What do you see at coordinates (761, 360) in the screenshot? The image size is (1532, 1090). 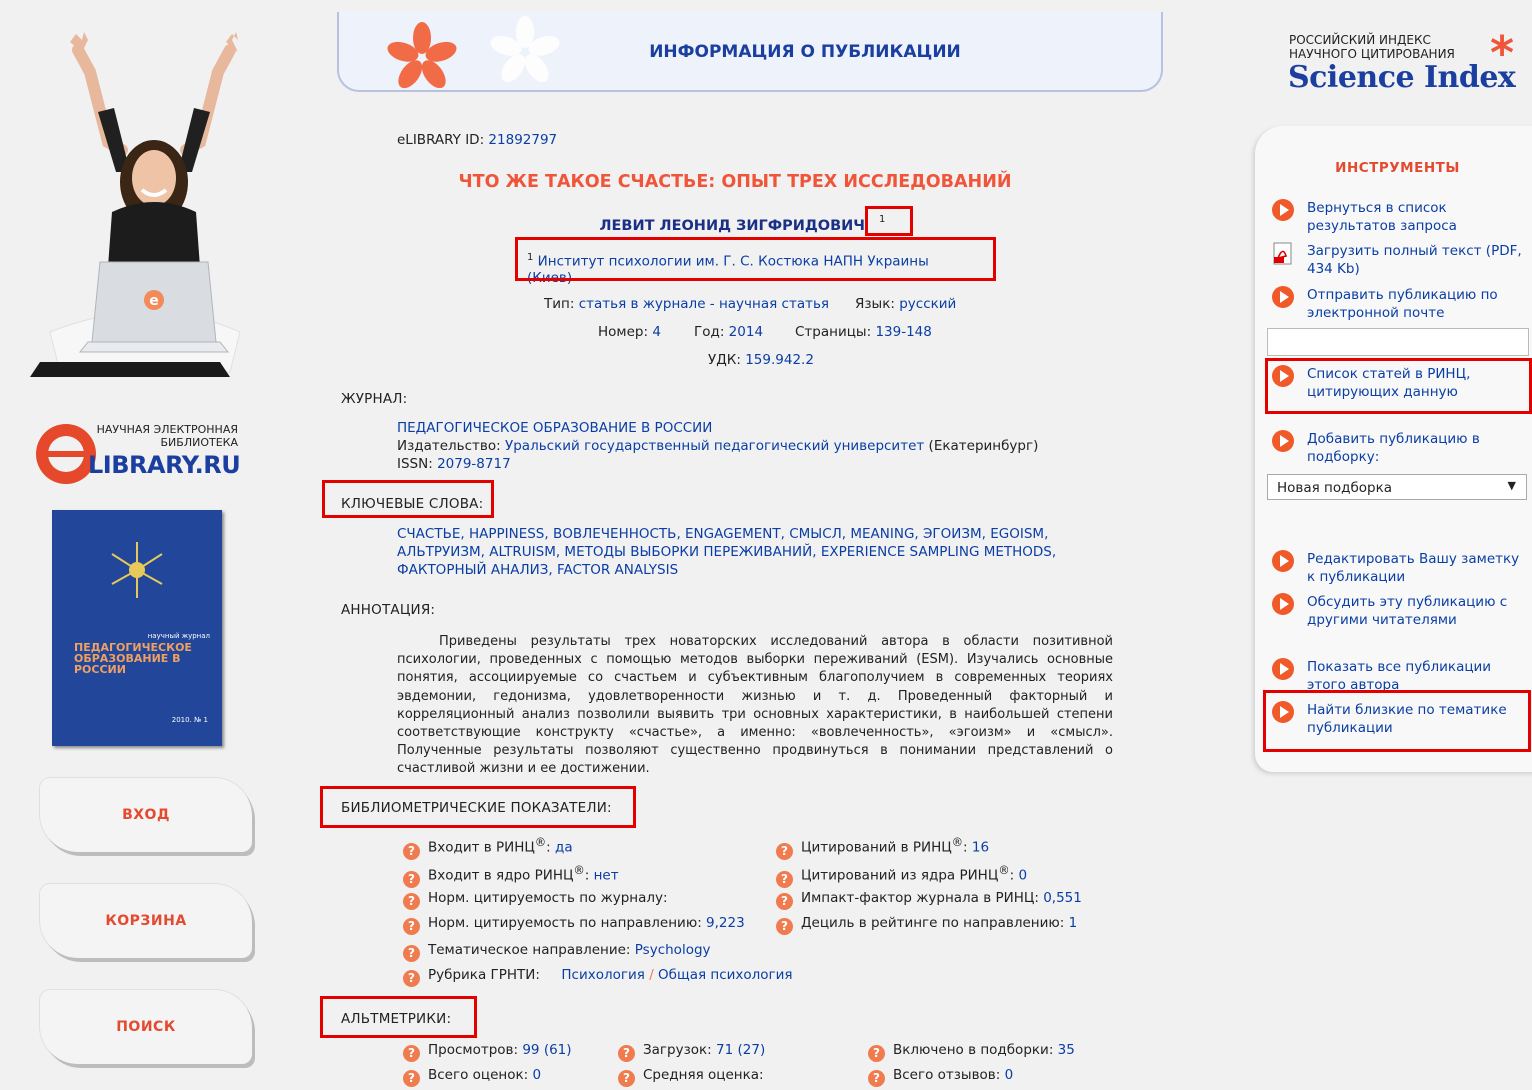 I see `udk: УДК: 159.942.2` at bounding box center [761, 360].